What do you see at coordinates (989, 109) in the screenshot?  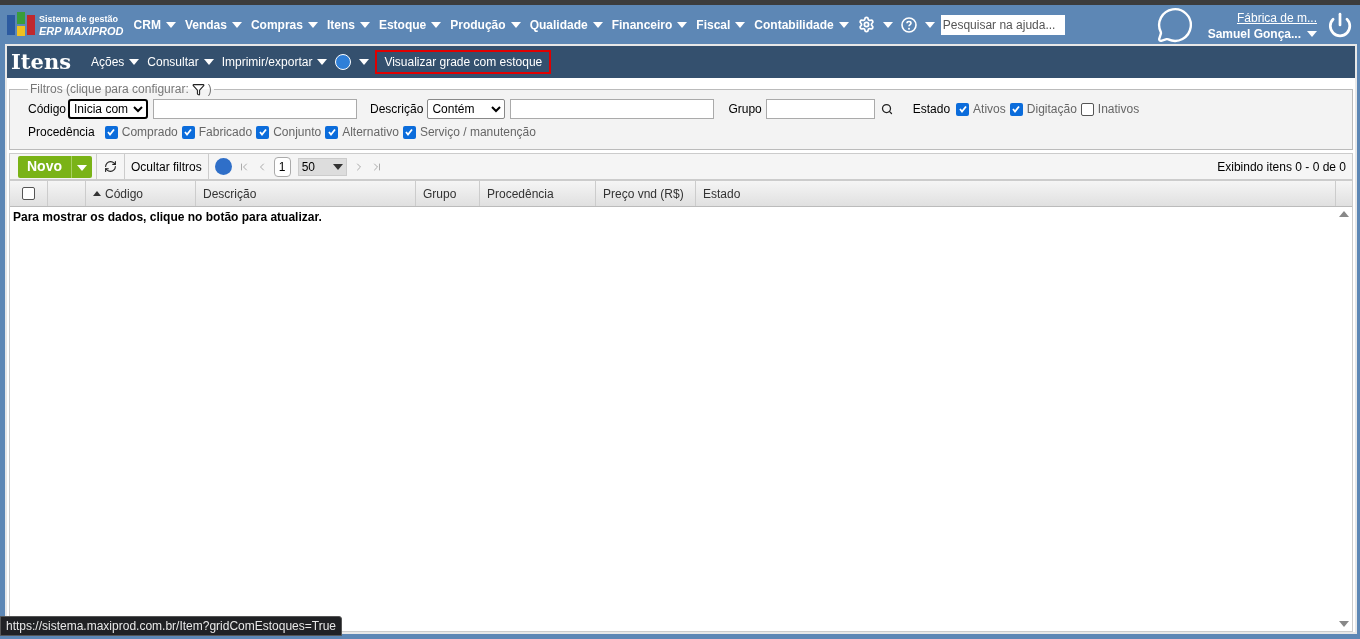 I see `checkbox-label: Ativos` at bounding box center [989, 109].